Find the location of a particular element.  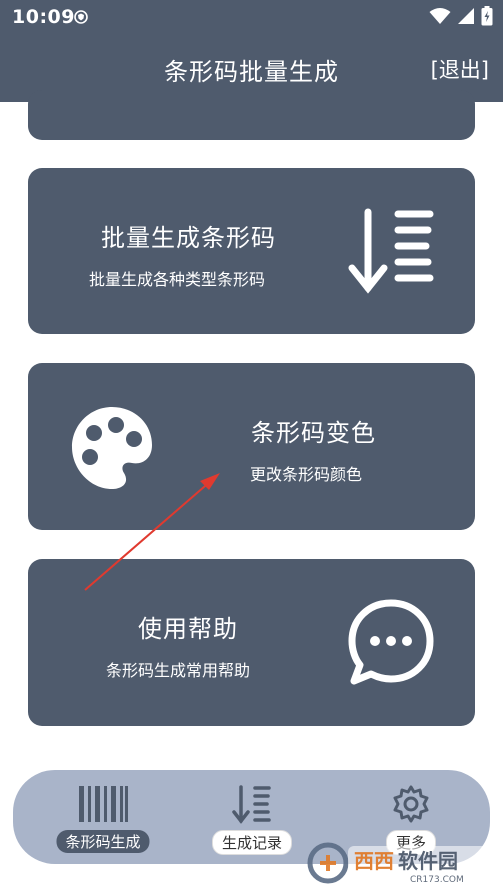

nav-barcode-generate: 条形码生成 is located at coordinates (103, 817).